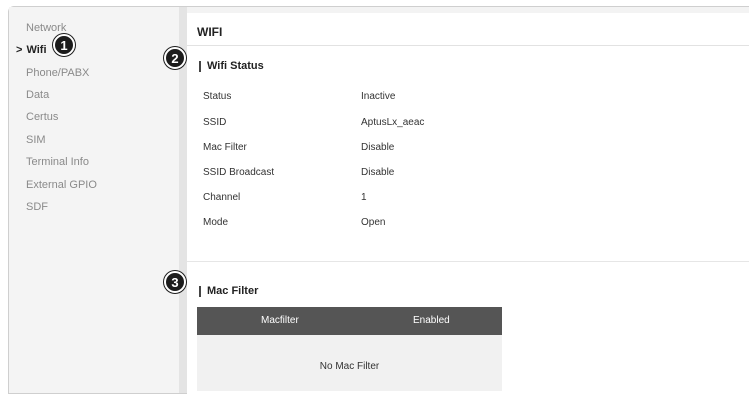  What do you see at coordinates (364, 197) in the screenshot?
I see `channel-value: 1` at bounding box center [364, 197].